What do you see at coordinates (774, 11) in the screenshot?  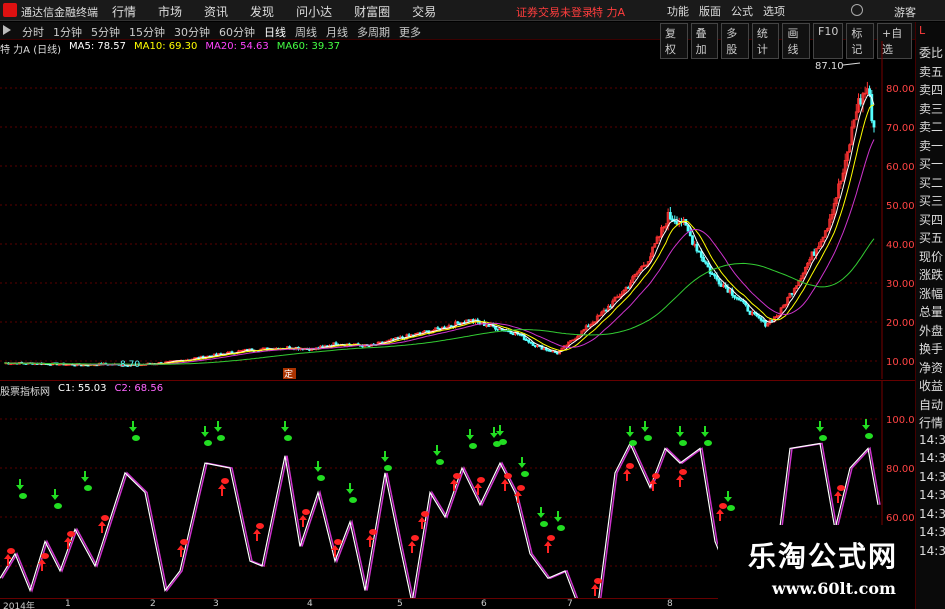 I see `menu-item-options: 选项` at bounding box center [774, 11].